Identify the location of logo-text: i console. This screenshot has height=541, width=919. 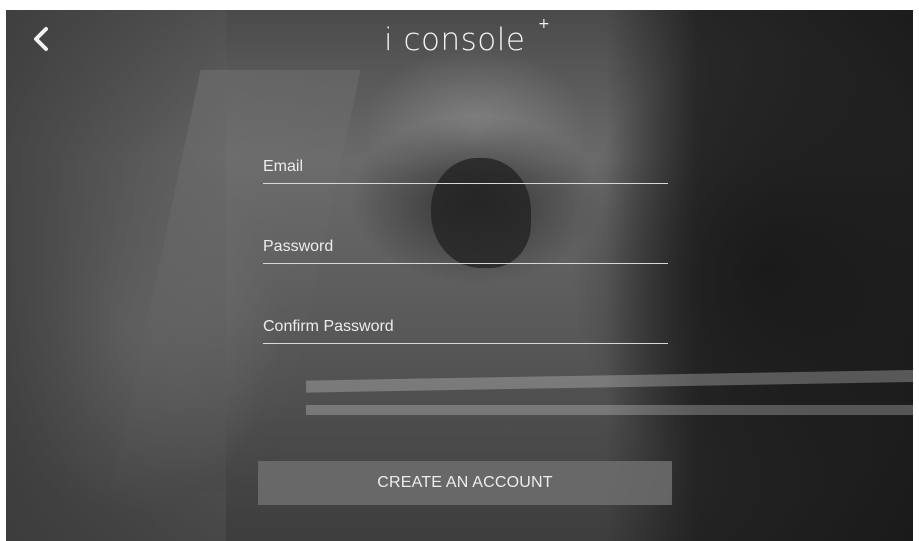
(455, 40).